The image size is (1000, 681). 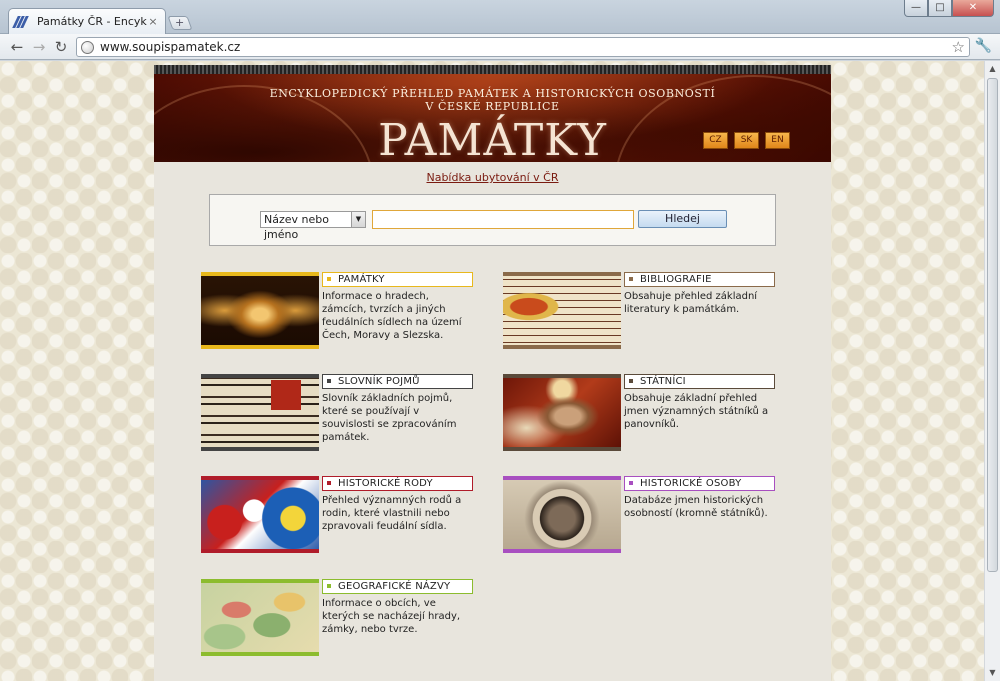 I want to click on back-button: ←, so click(x=17, y=47).